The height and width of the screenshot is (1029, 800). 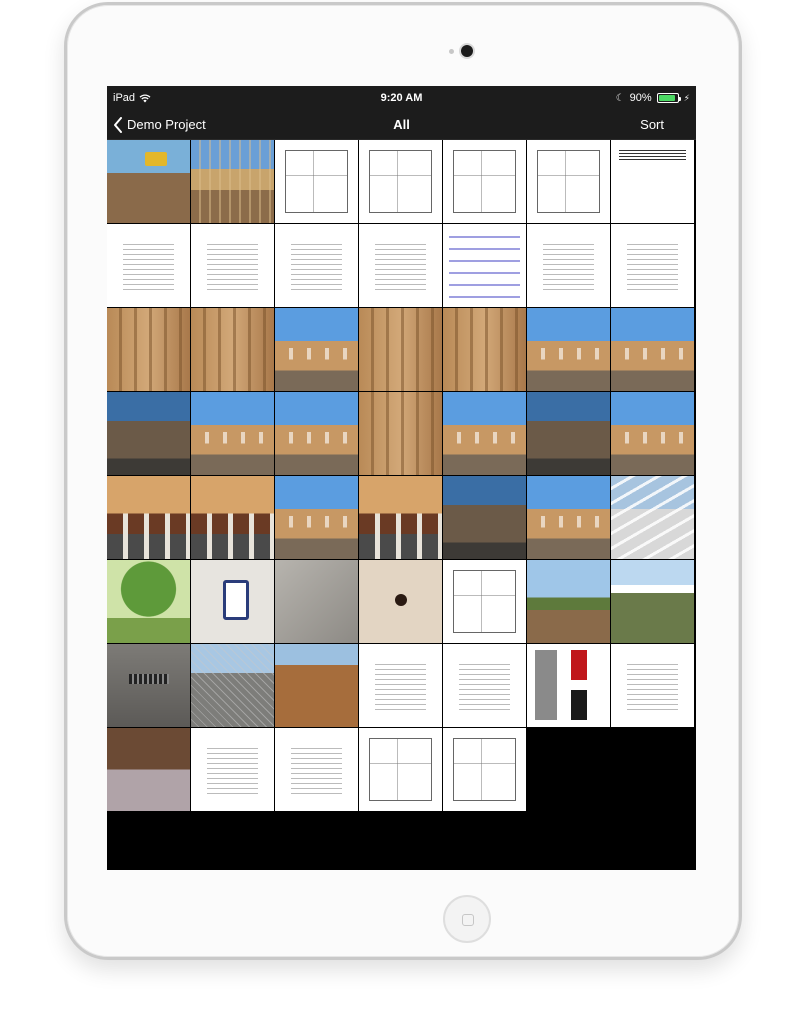 I want to click on status-right: ☾ 90% ⚡, so click(x=653, y=98).